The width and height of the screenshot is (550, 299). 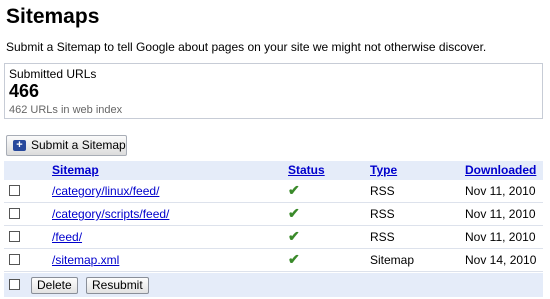 What do you see at coordinates (105, 191) in the screenshot?
I see `sitemap-link: /category/linux/feed/` at bounding box center [105, 191].